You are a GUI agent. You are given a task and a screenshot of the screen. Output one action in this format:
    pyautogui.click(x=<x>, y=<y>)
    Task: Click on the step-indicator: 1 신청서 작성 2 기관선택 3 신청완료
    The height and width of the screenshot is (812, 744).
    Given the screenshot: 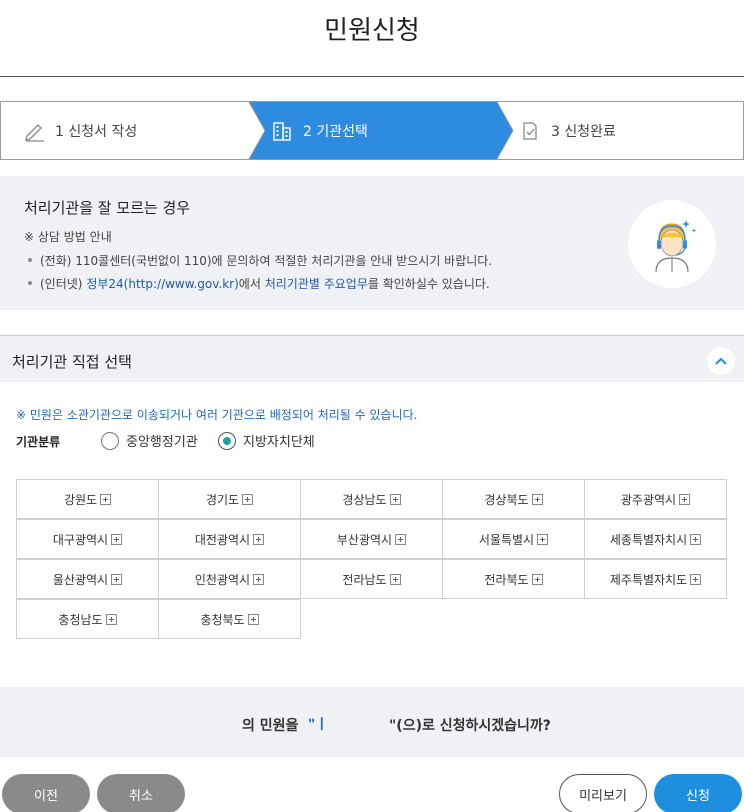 What is the action you would take?
    pyautogui.click(x=372, y=130)
    